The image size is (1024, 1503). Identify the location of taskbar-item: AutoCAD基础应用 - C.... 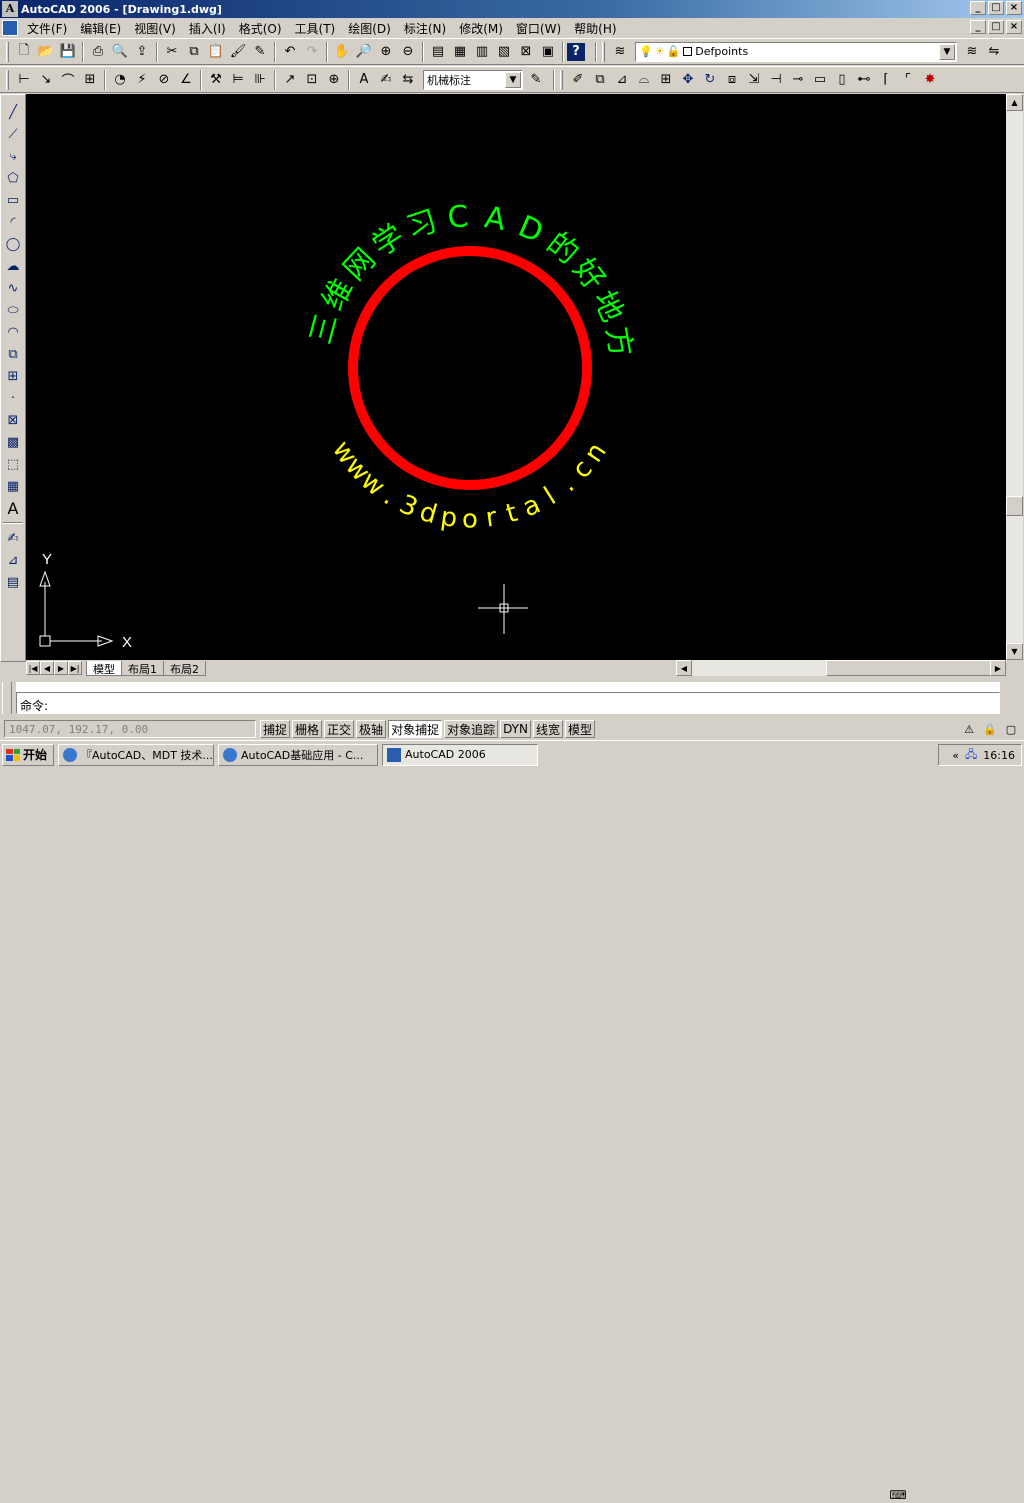
(298, 754).